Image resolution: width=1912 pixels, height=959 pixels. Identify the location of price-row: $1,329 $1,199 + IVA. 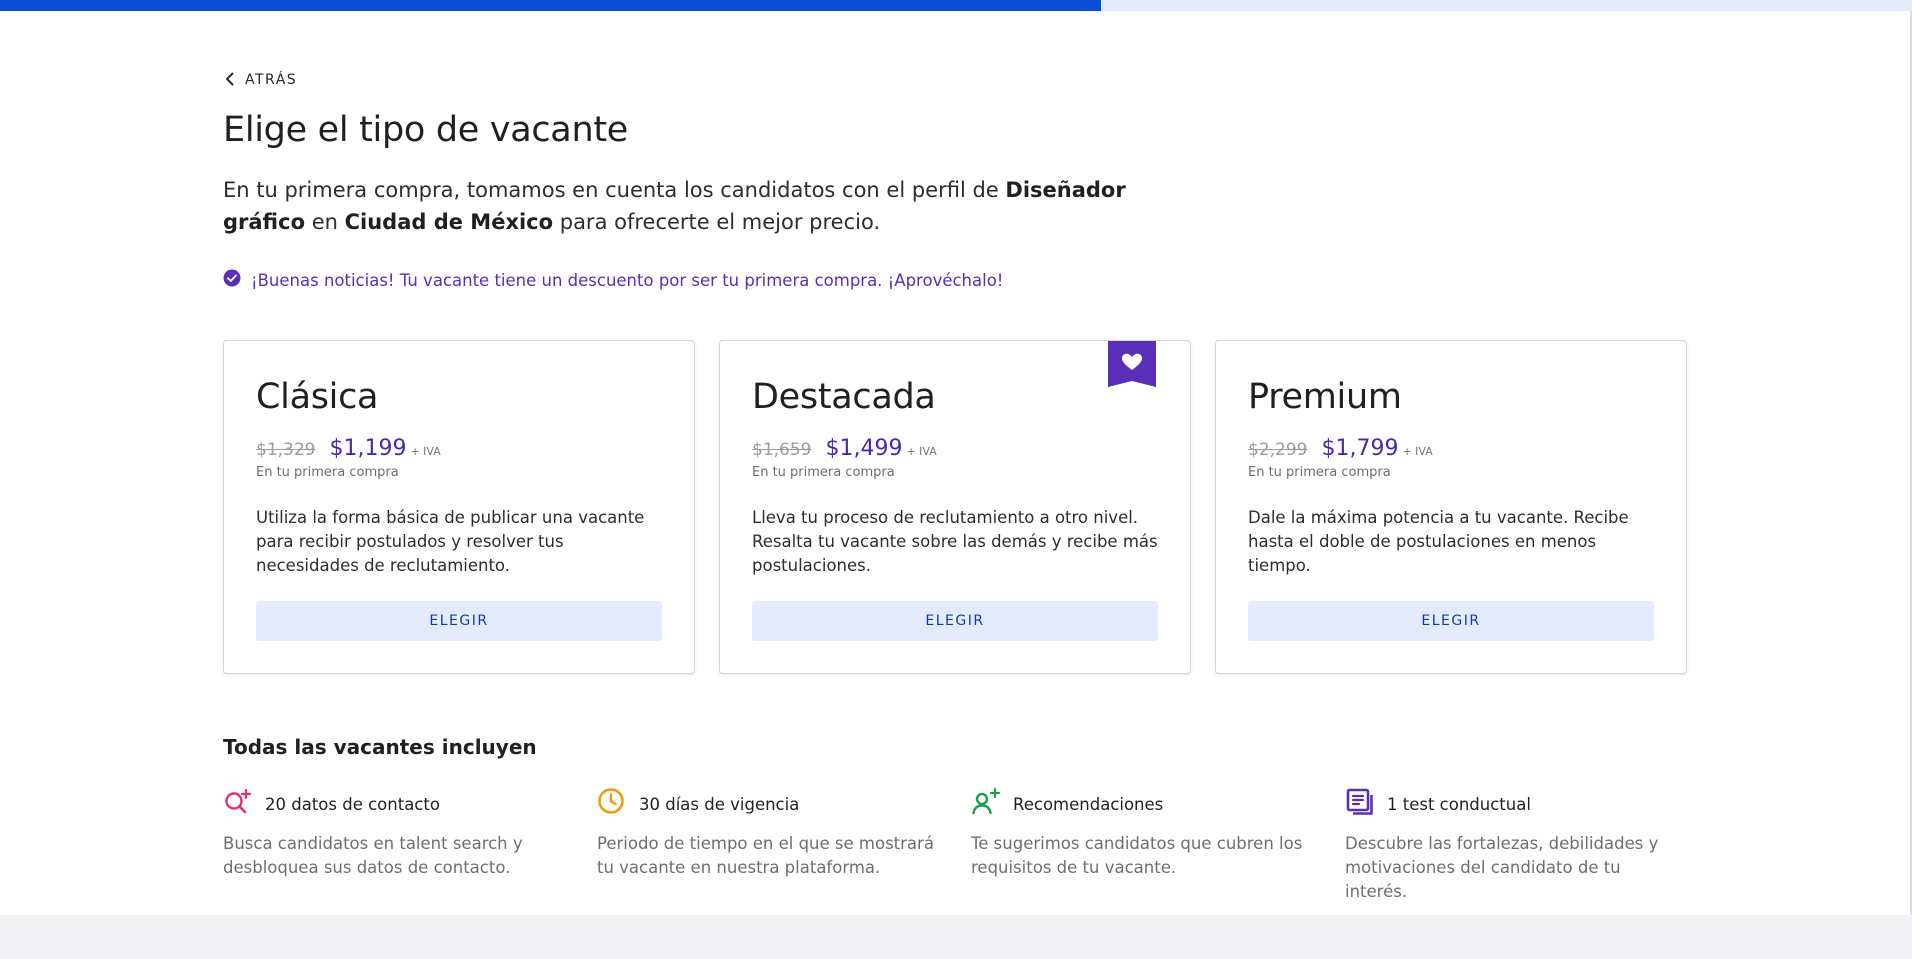
(348, 448).